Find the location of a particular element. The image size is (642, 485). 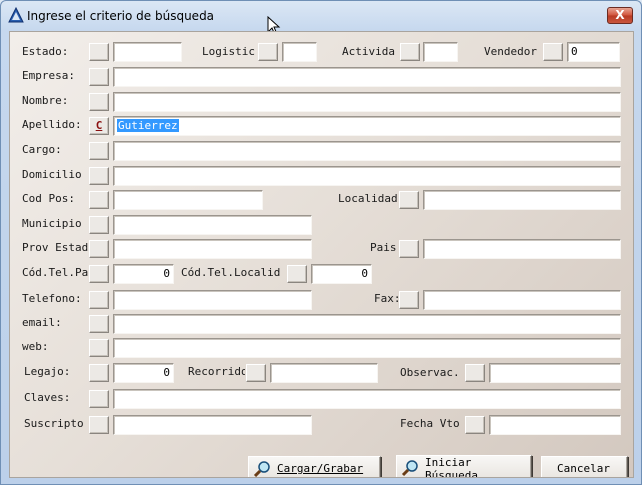

observac-label: Observac. is located at coordinates (430, 372).